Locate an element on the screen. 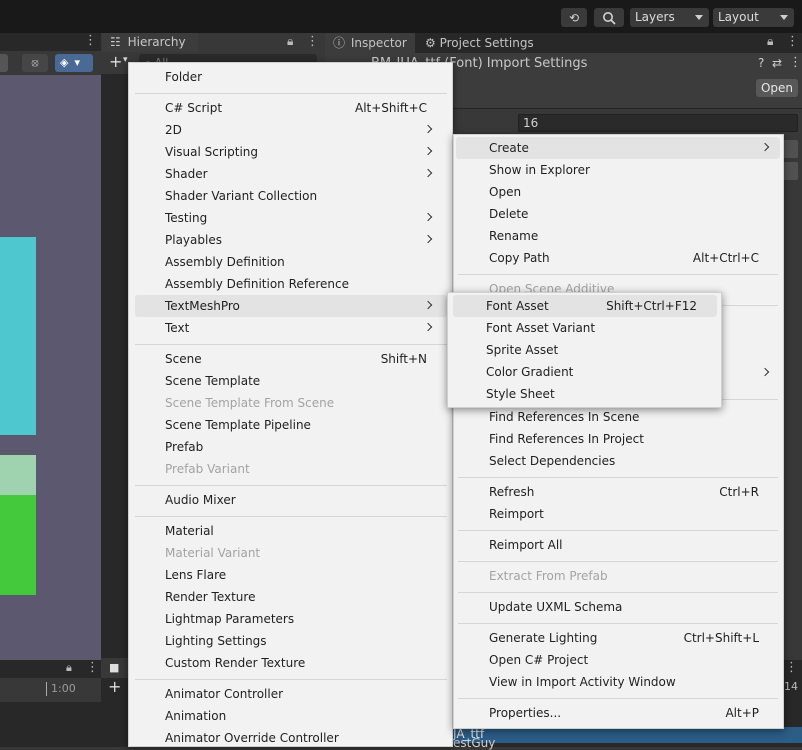 This screenshot has width=802, height=750. preset-icon: ⇄ is located at coordinates (777, 63).